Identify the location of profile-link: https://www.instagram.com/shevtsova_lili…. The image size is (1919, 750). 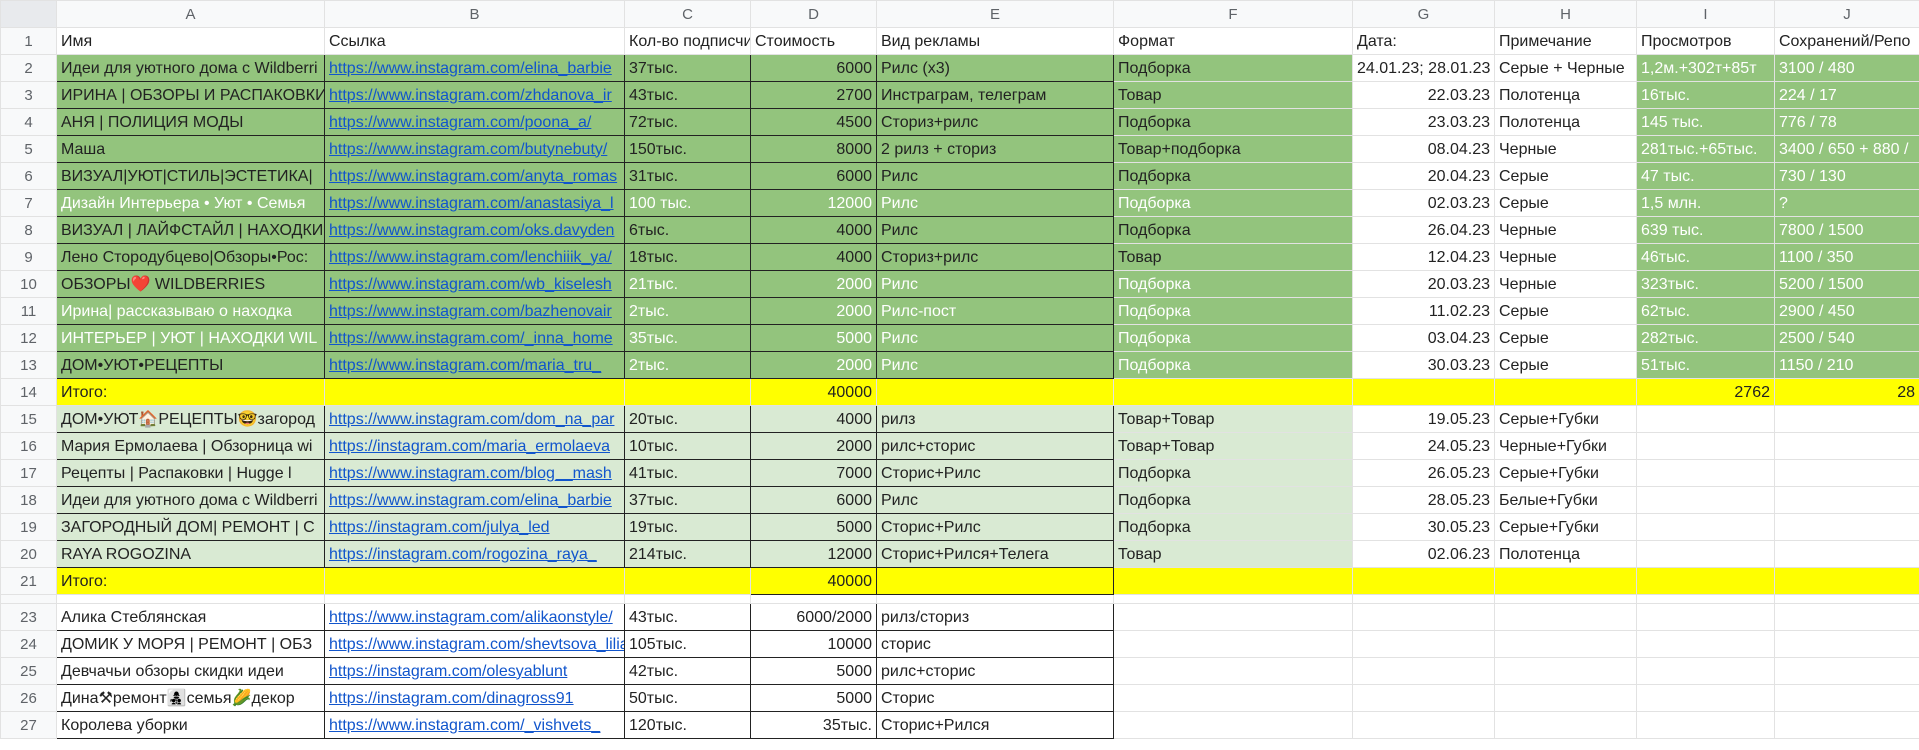
(474, 644).